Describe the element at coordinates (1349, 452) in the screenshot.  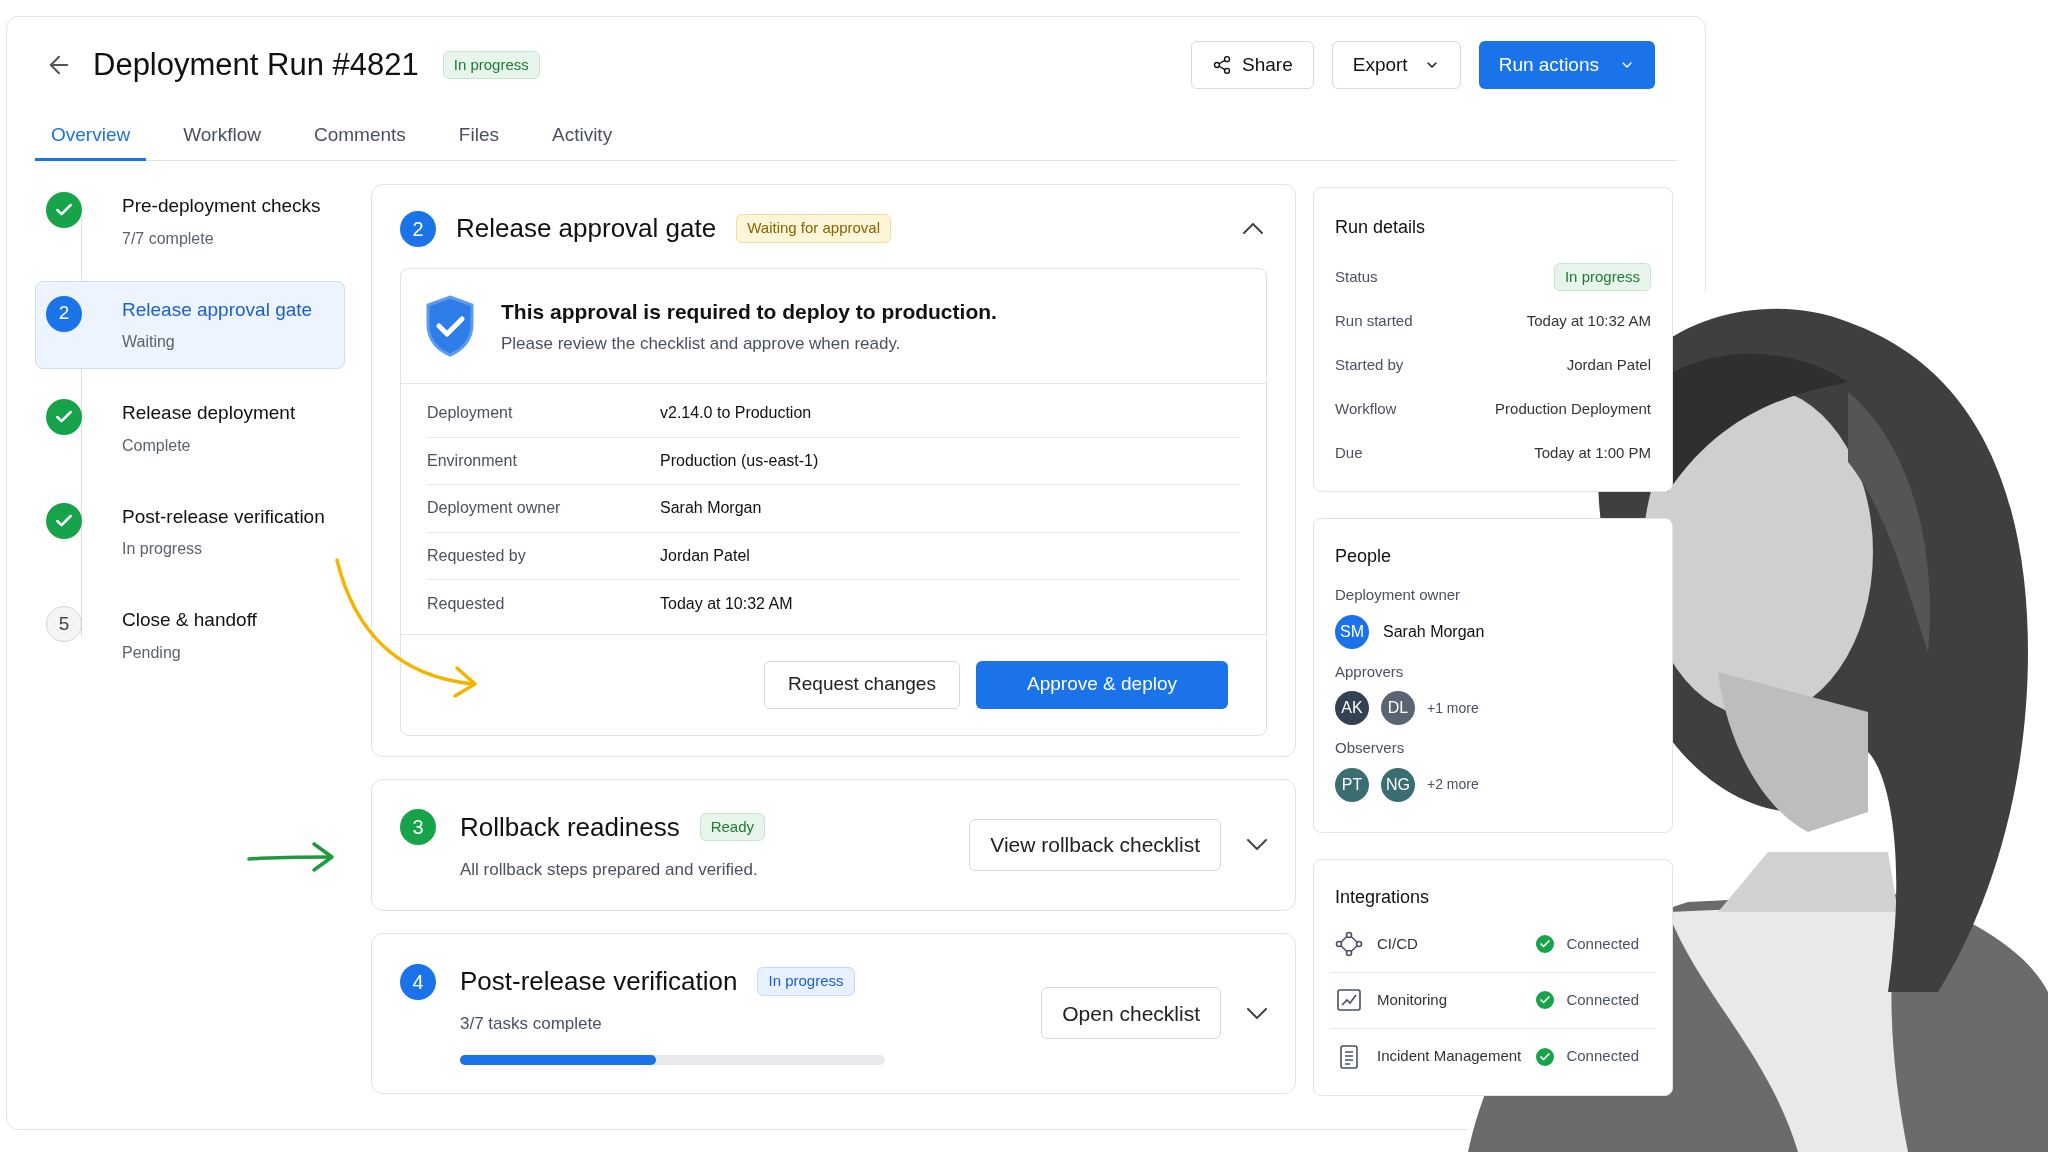
I see `detail-label: Due` at that location.